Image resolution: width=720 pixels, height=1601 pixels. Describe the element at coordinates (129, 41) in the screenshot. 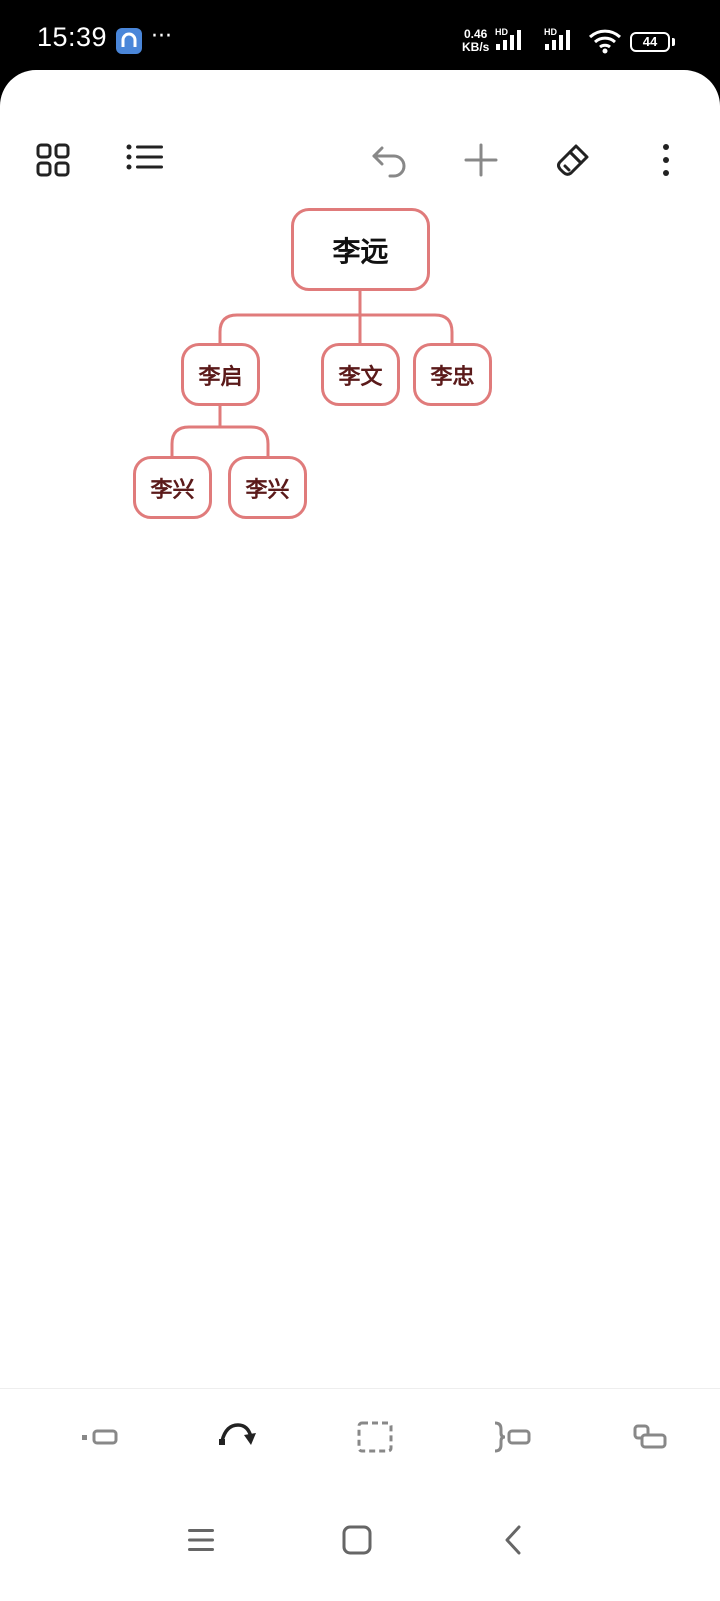

I see `app-notification-icon` at that location.